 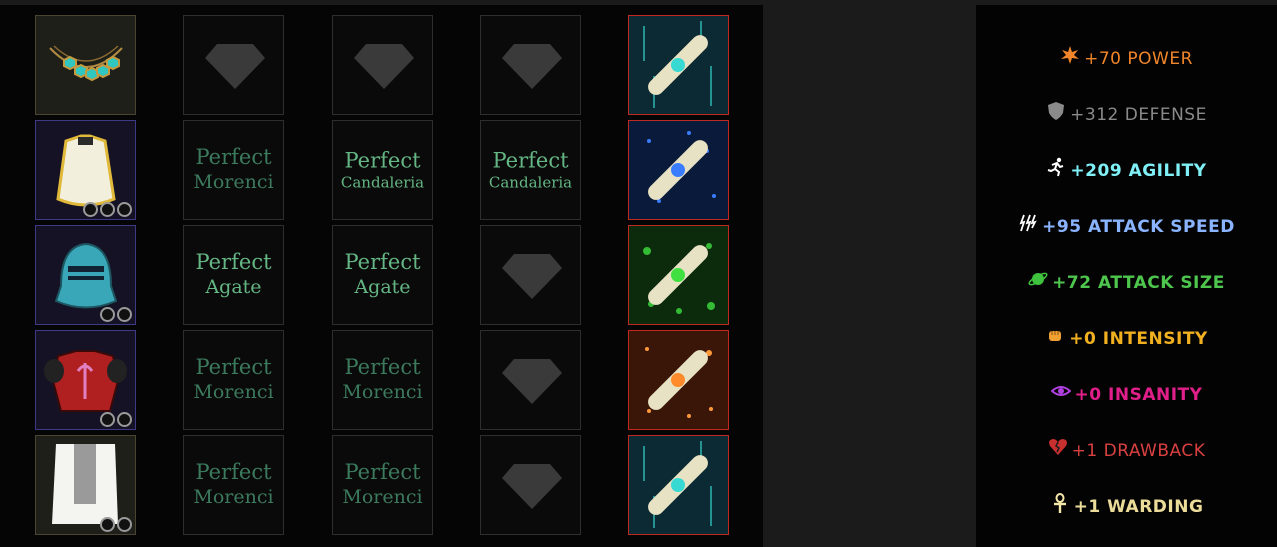 What do you see at coordinates (1060, 503) in the screenshot?
I see `ankh-icon` at bounding box center [1060, 503].